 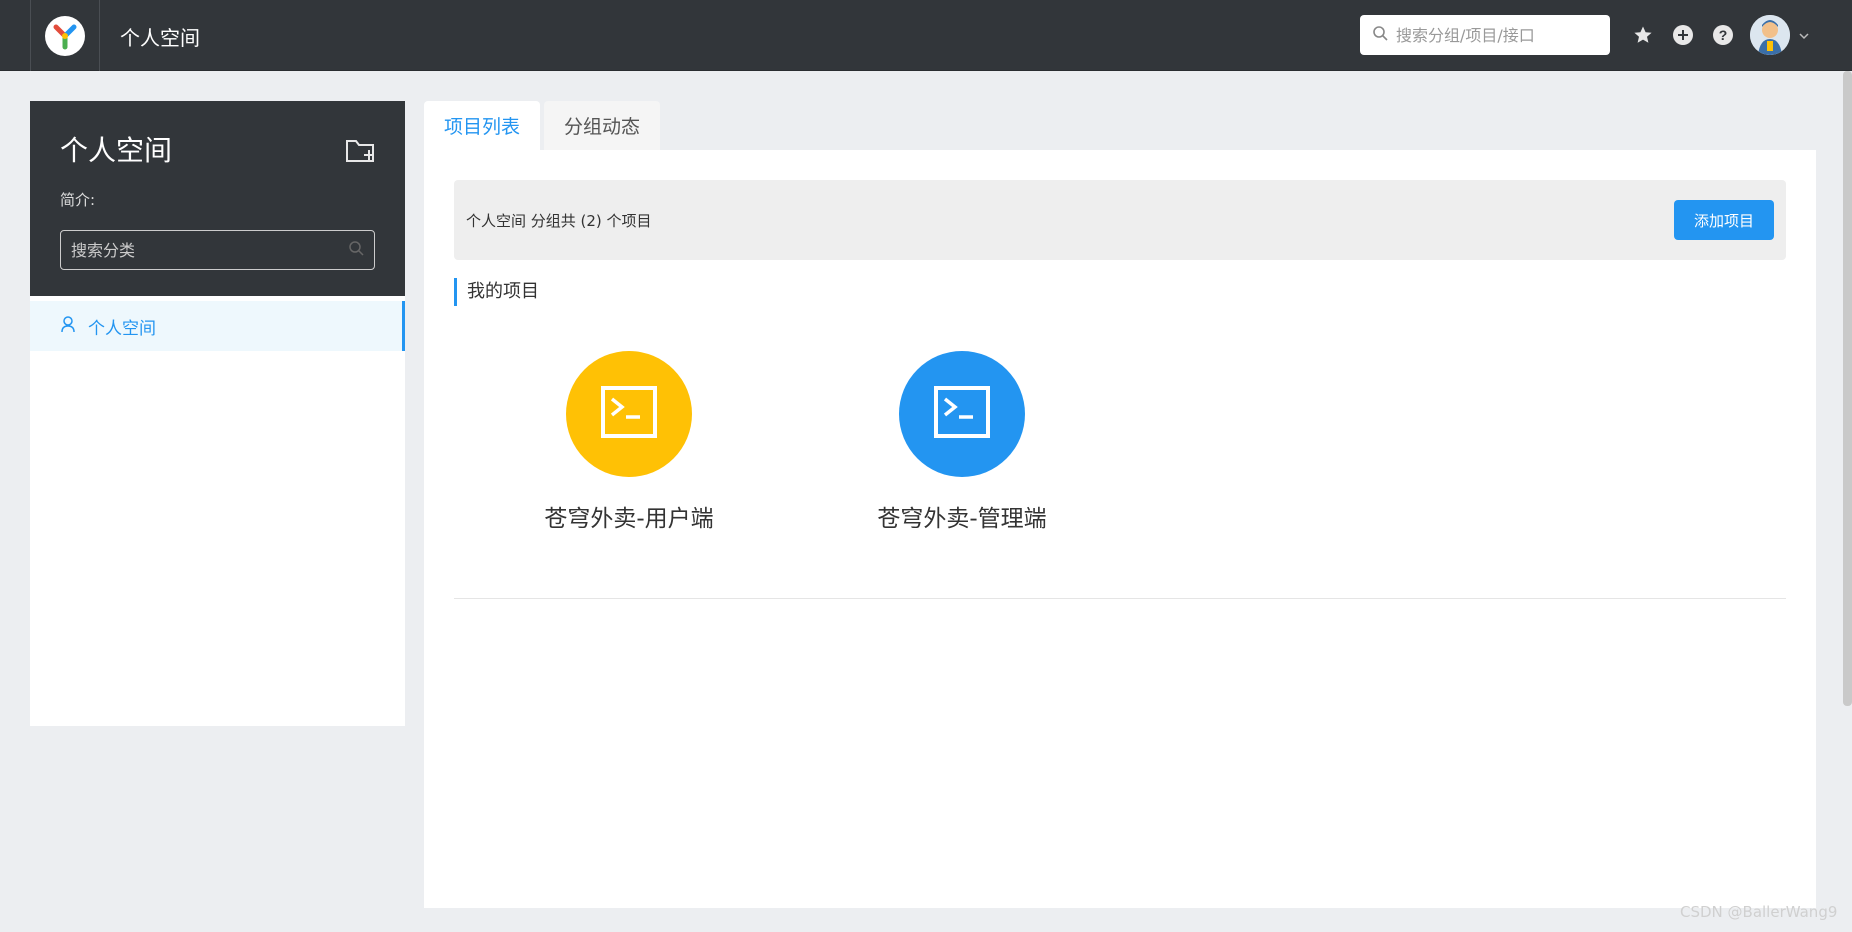 What do you see at coordinates (201, 250) in the screenshot?
I see `category-search-input` at bounding box center [201, 250].